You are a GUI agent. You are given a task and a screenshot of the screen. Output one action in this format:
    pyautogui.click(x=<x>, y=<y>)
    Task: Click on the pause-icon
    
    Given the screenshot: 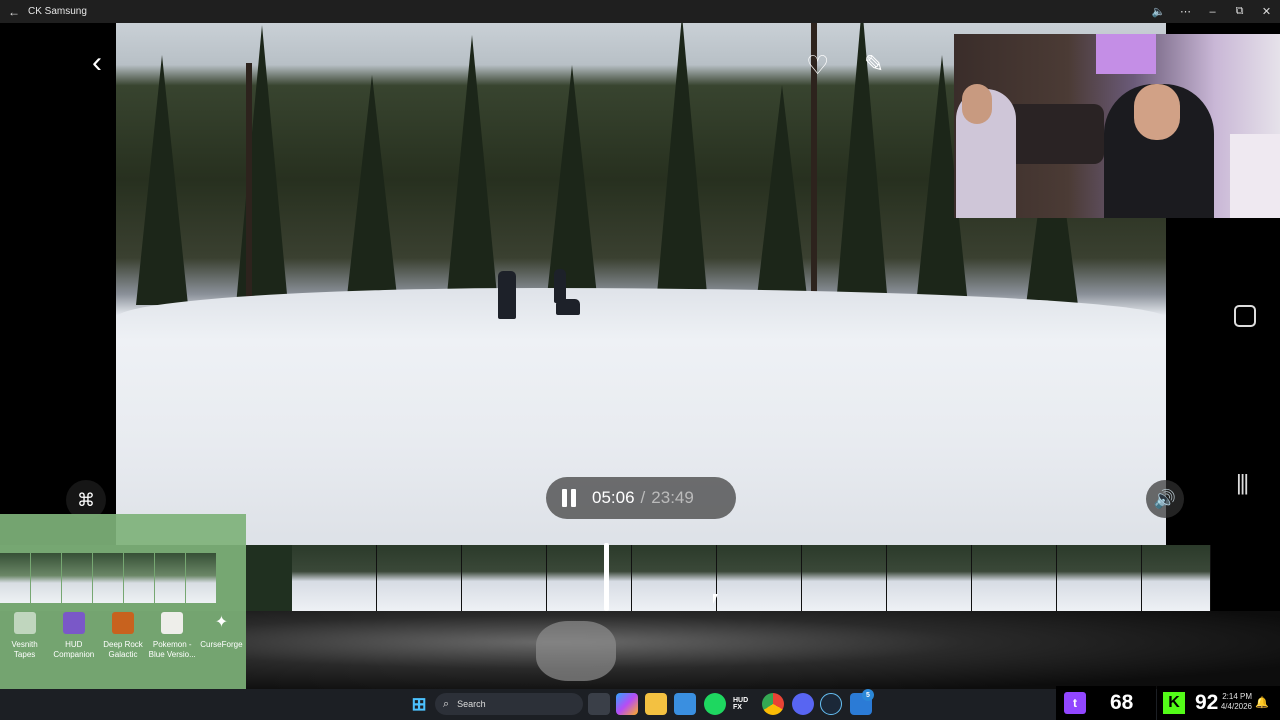 What is the action you would take?
    pyautogui.click(x=569, y=498)
    